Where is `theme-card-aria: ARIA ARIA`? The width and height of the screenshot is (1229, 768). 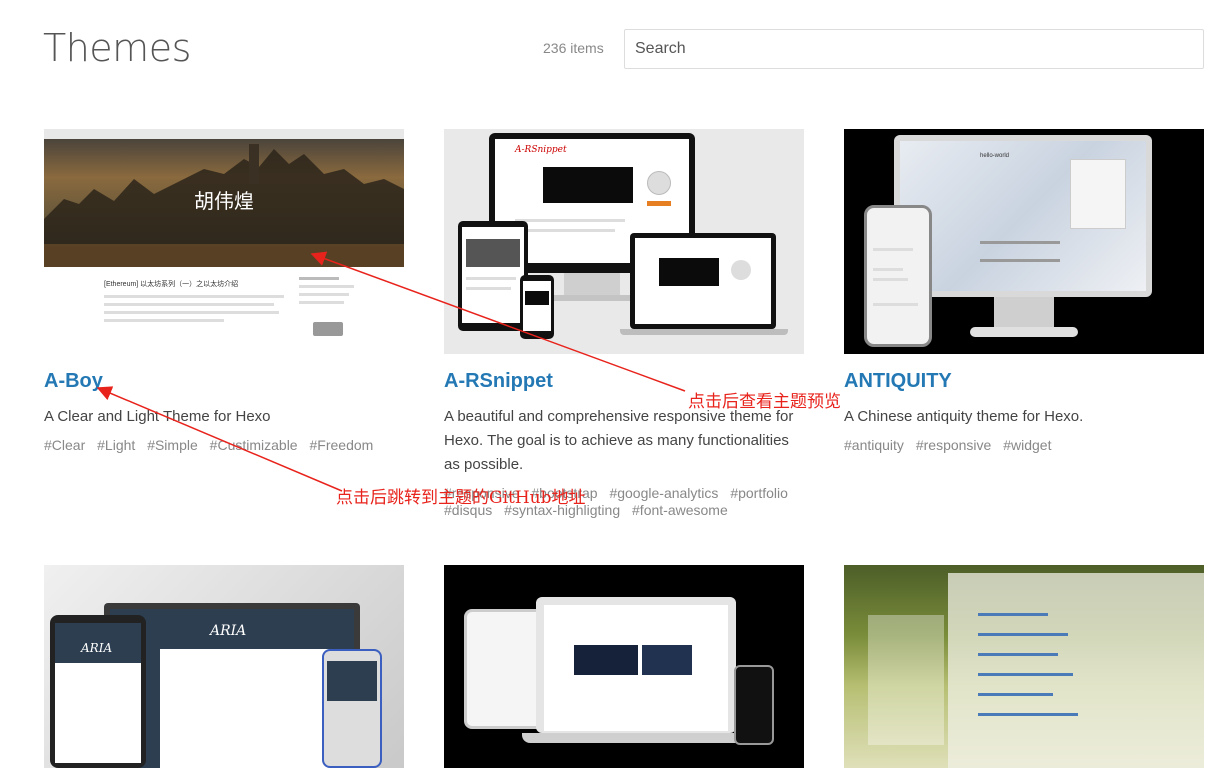 theme-card-aria: ARIA ARIA is located at coordinates (224, 666).